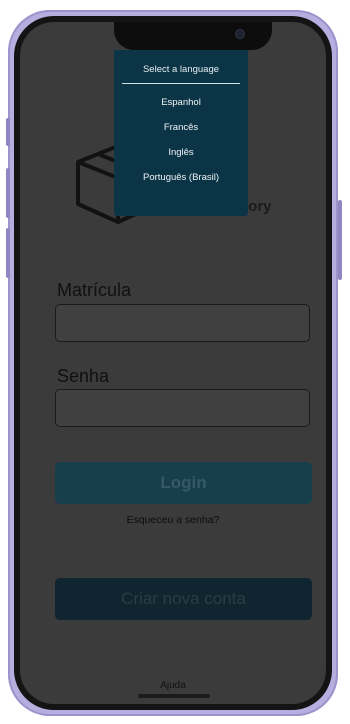 This screenshot has width=350, height=724. Describe the element at coordinates (83, 376) in the screenshot. I see `senha-label: Senha` at that location.